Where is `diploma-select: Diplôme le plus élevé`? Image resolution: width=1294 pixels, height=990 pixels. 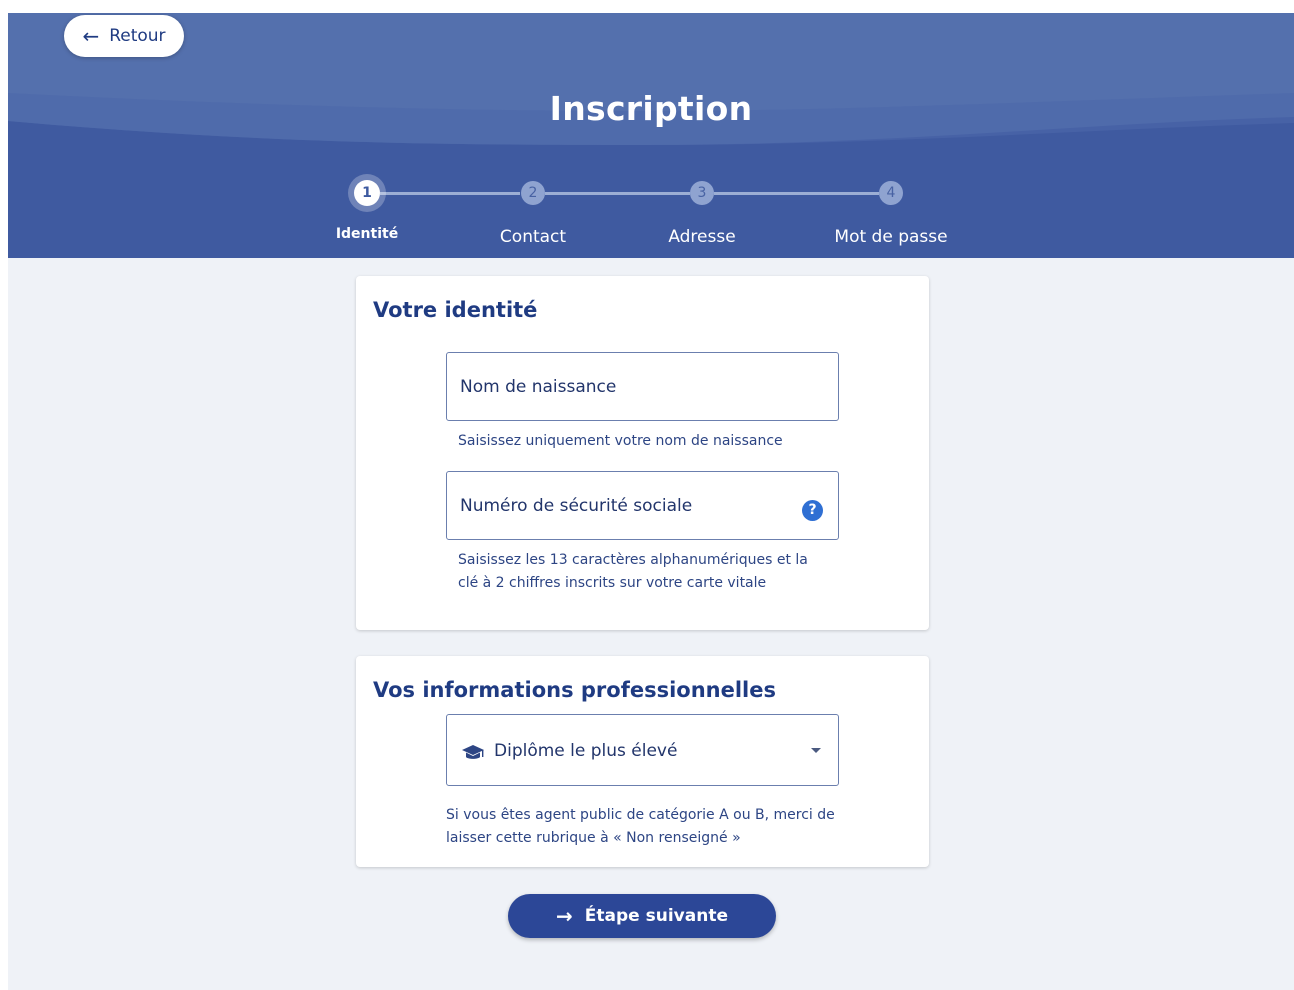
diploma-select: Diplôme le plus élevé is located at coordinates (642, 750).